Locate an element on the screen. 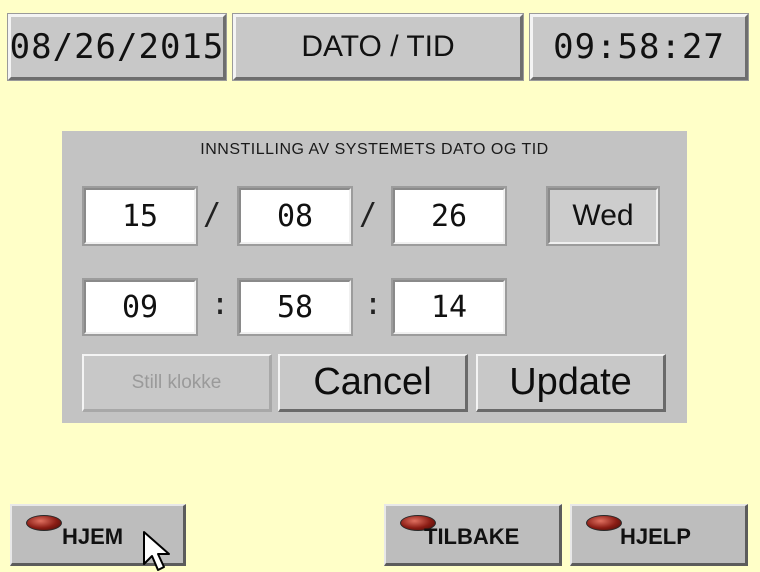  back-button-label: TILBAKE is located at coordinates (472, 536).